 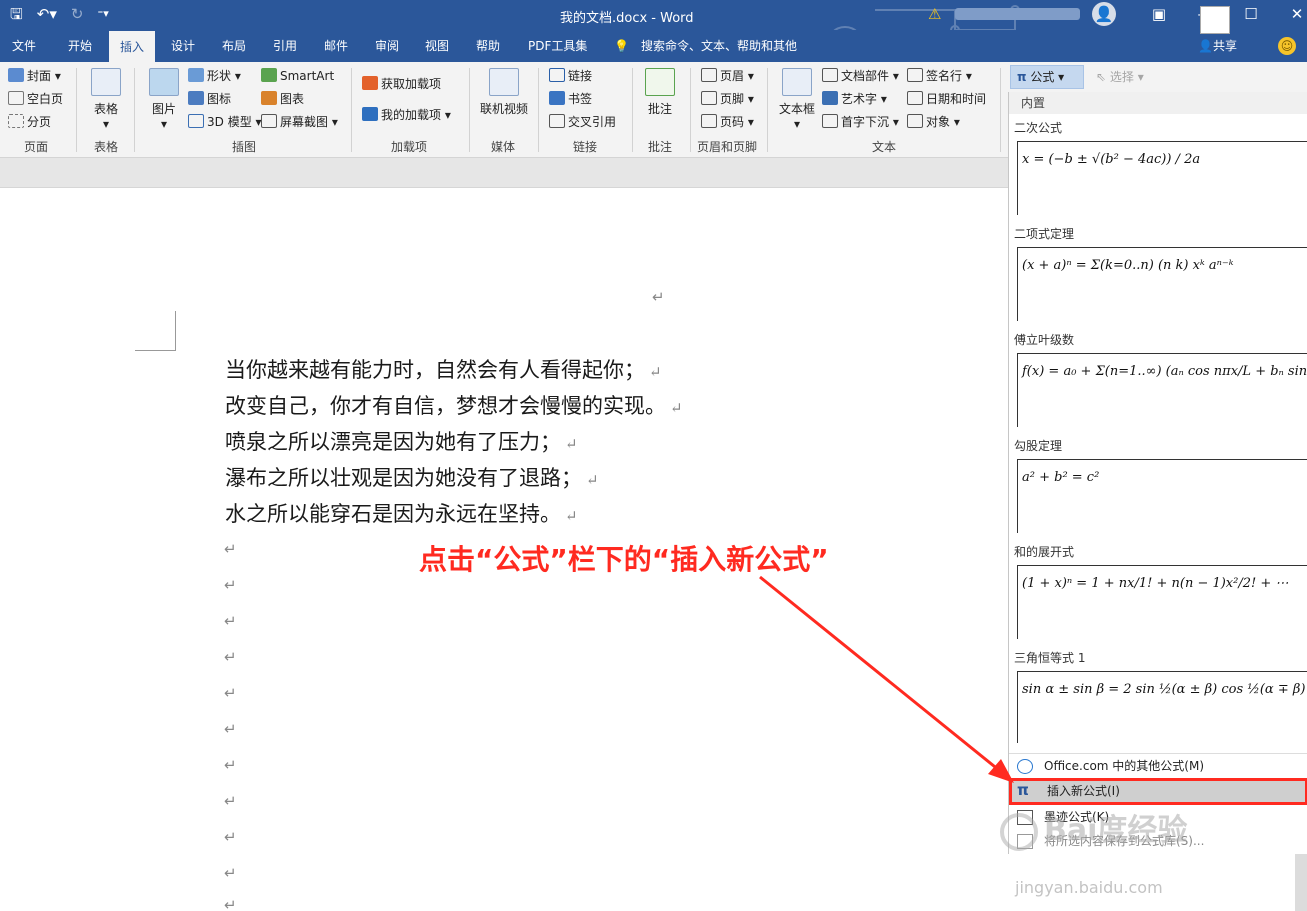 I want to click on window-title: 我的文档.docx - Word, so click(x=627, y=18).